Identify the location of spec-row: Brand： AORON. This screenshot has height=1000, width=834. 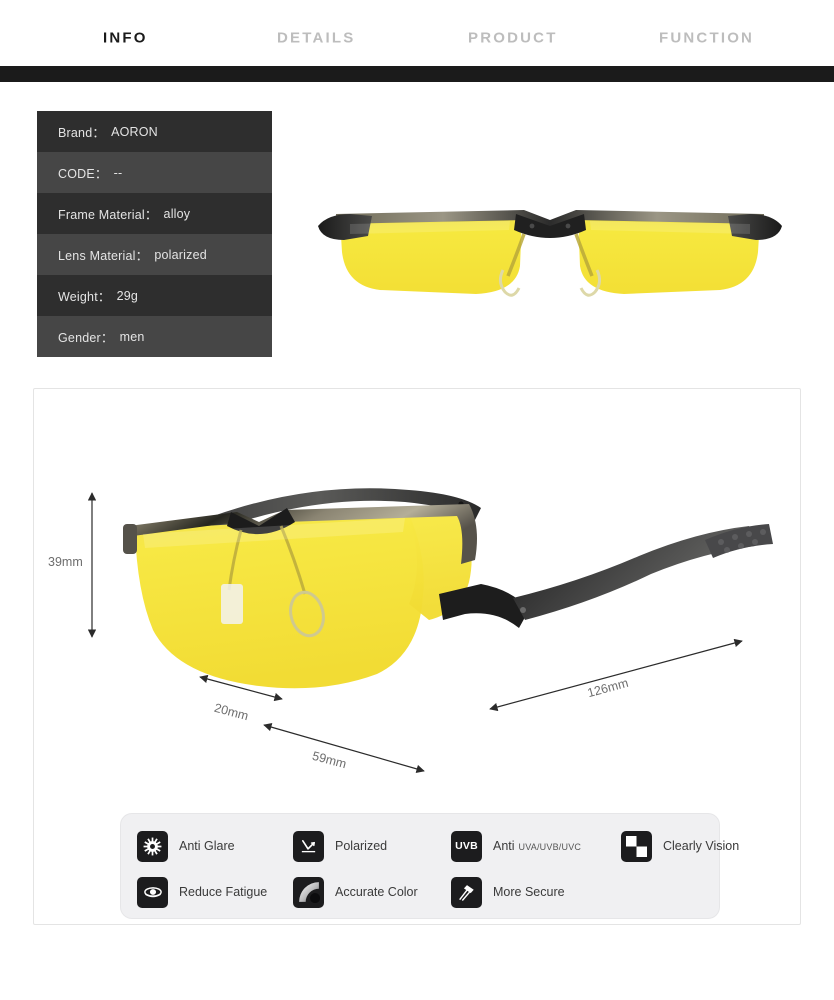
(154, 131).